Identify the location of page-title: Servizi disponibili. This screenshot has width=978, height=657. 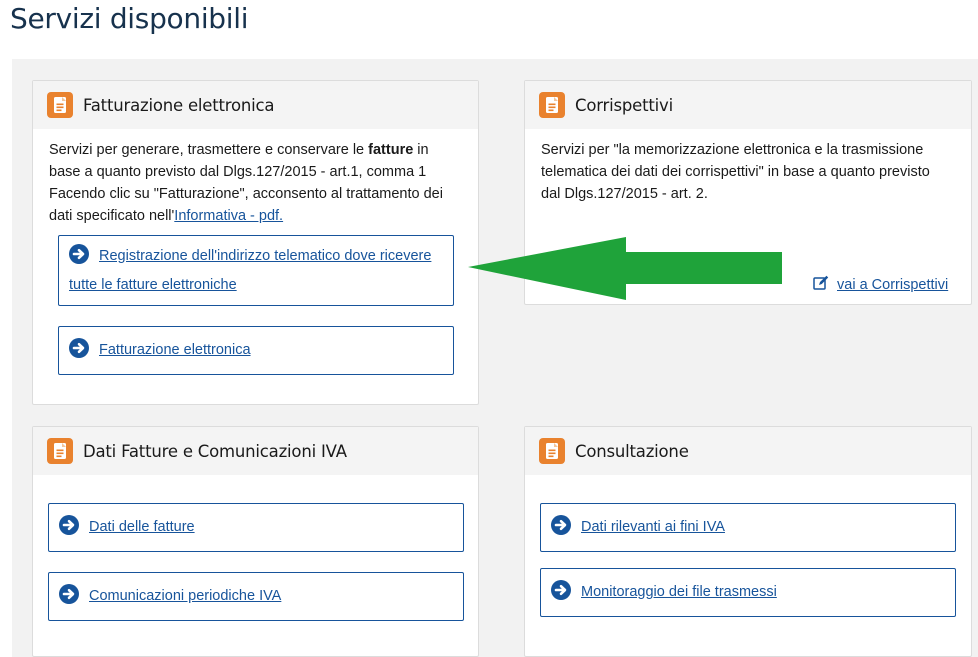
(129, 18).